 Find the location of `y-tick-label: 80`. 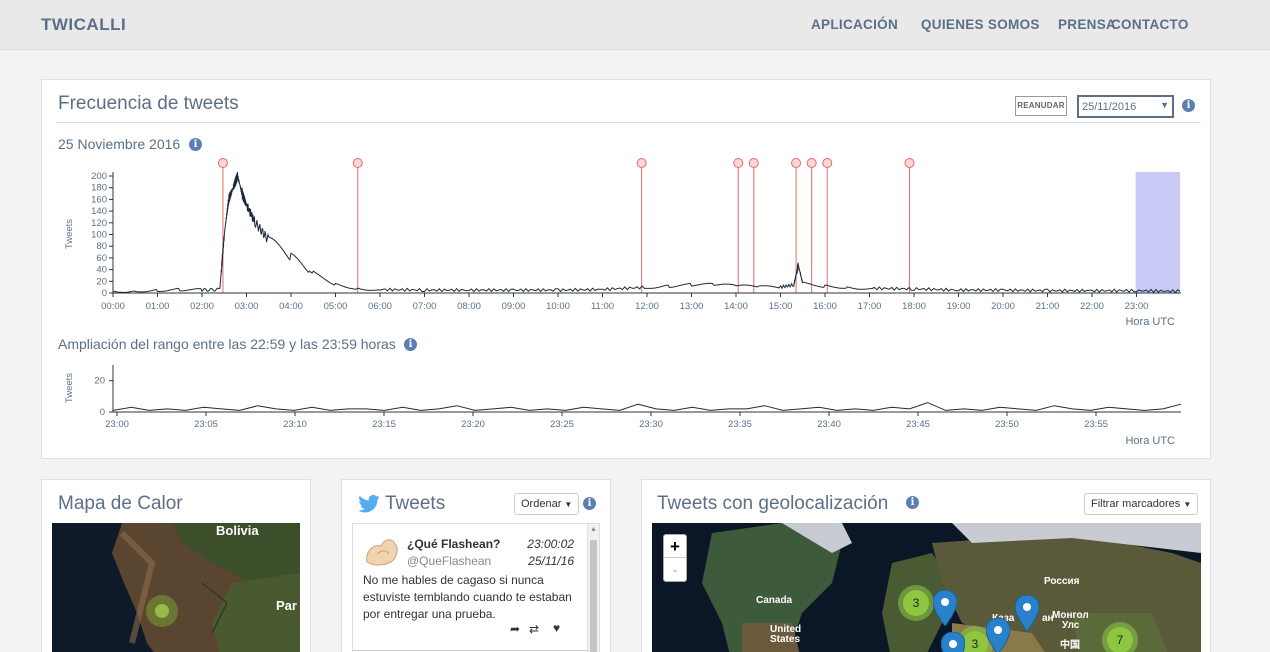

y-tick-label: 80 is located at coordinates (101, 246).